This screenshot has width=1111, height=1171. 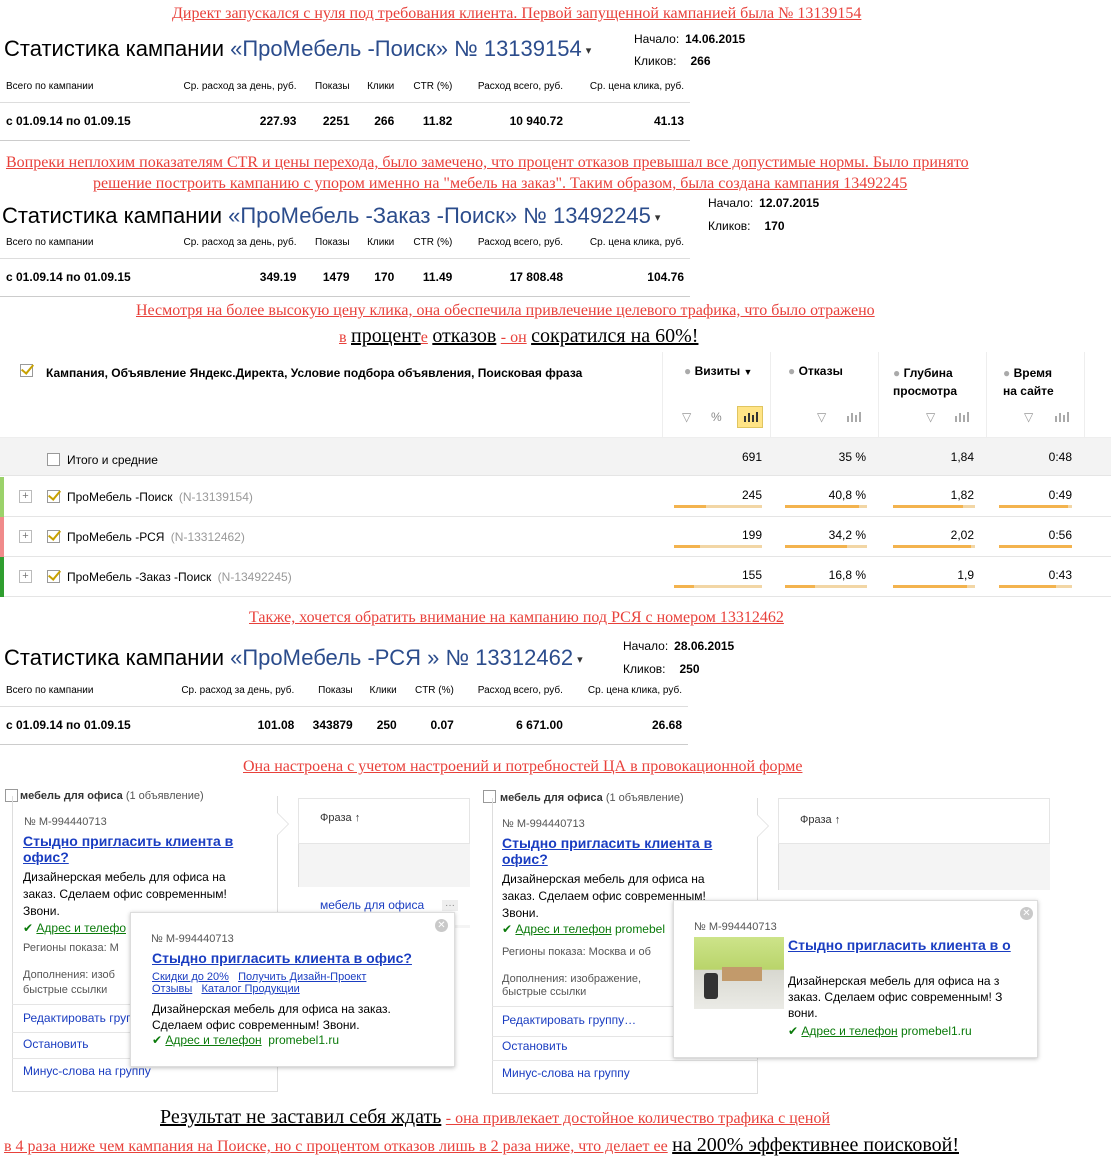 What do you see at coordinates (518, 48) in the screenshot?
I see `campaign-number: № 13139154` at bounding box center [518, 48].